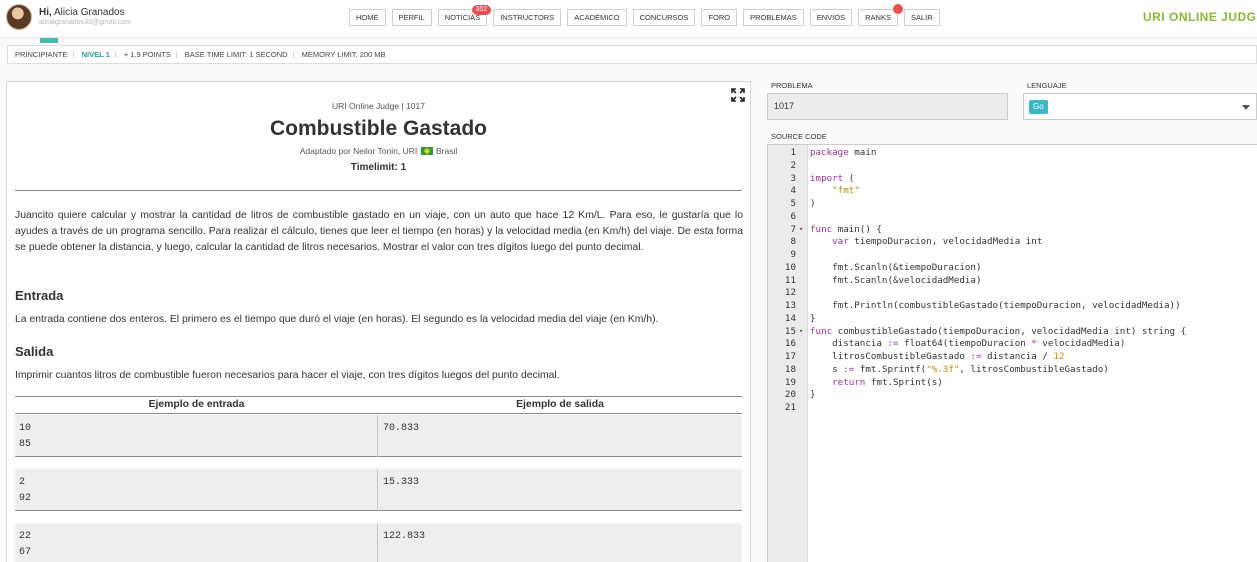 The width and height of the screenshot is (1257, 562). Describe the element at coordinates (1012, 394) in the screenshot. I see `code-line: 20}` at that location.